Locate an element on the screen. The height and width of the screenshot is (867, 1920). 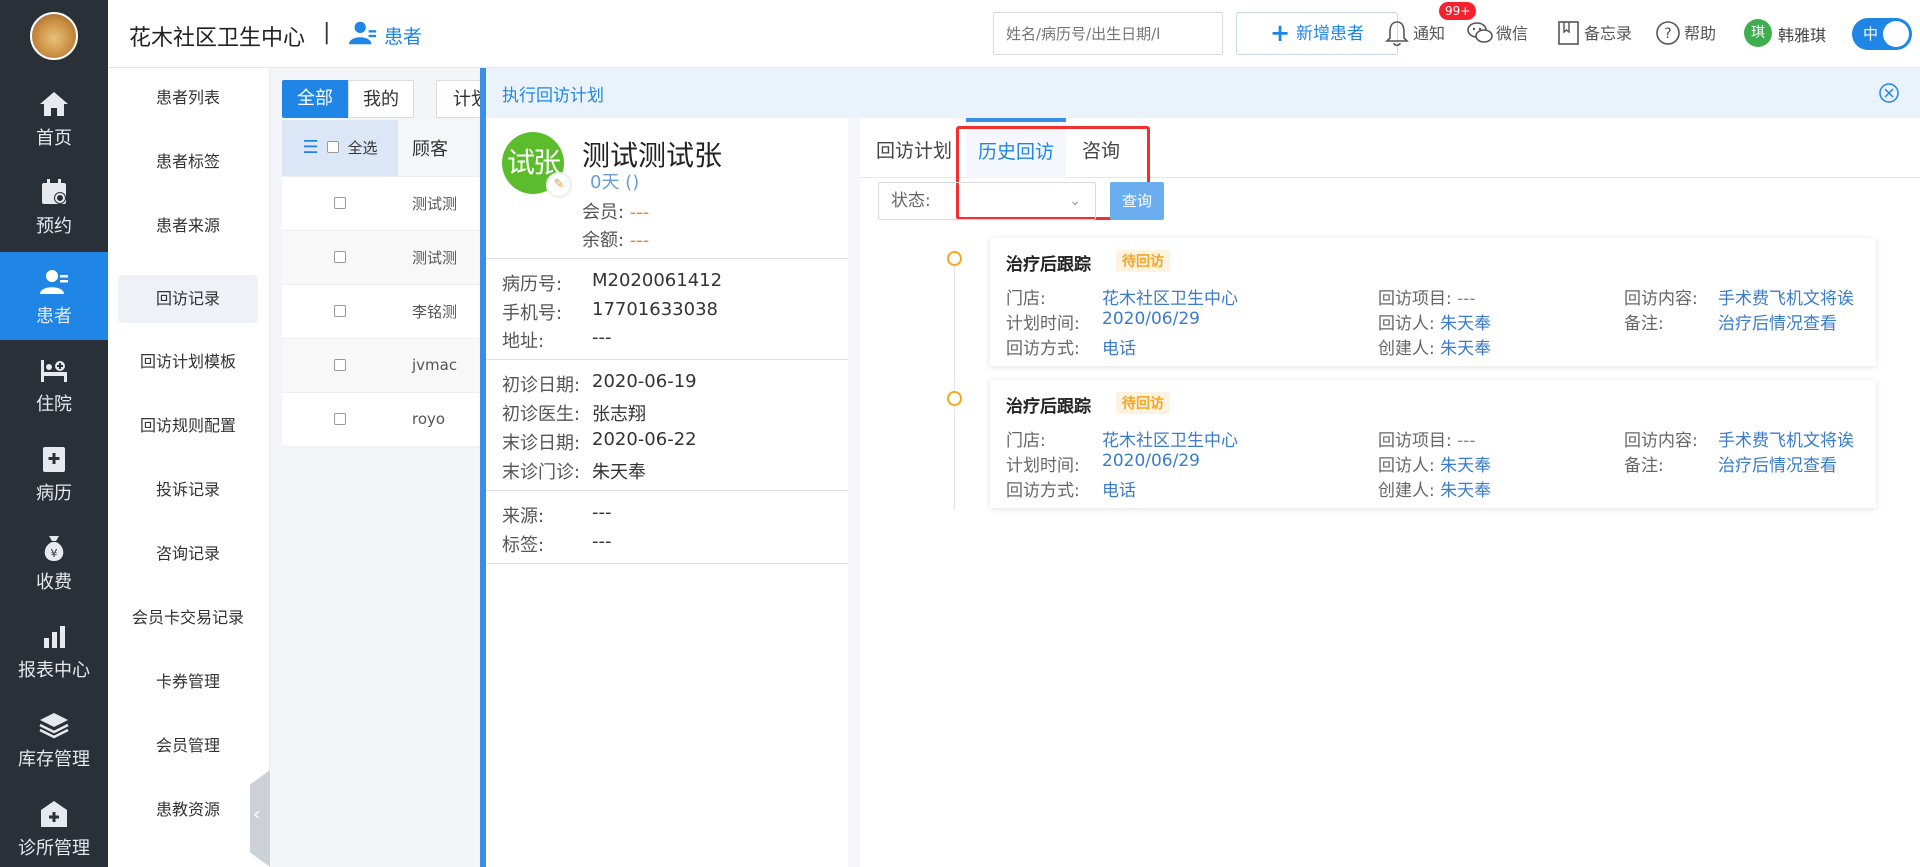
table-row: royo is located at coordinates (381, 419).